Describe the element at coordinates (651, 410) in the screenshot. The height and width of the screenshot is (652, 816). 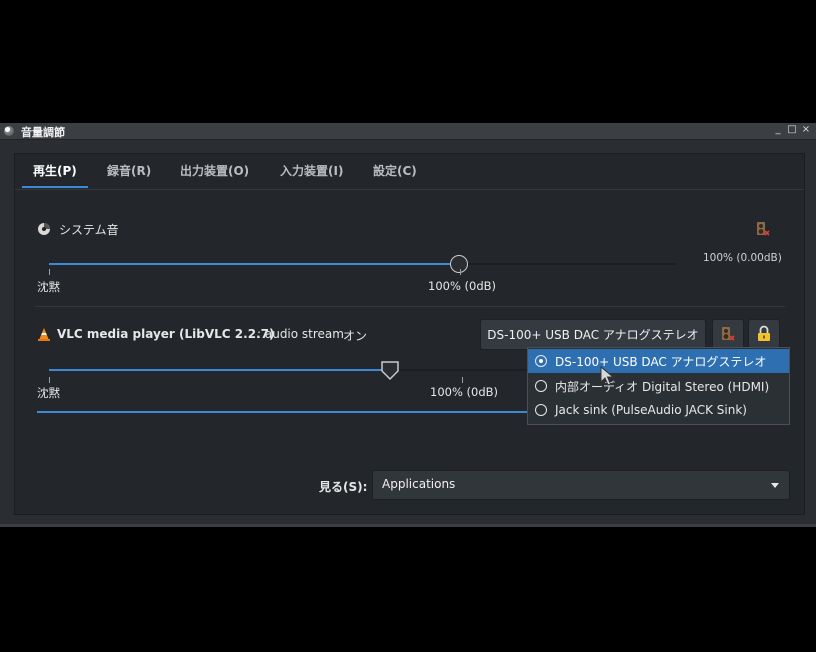
I see `device-option-label: Jack sink (PulseAudio JACK Sink)` at that location.